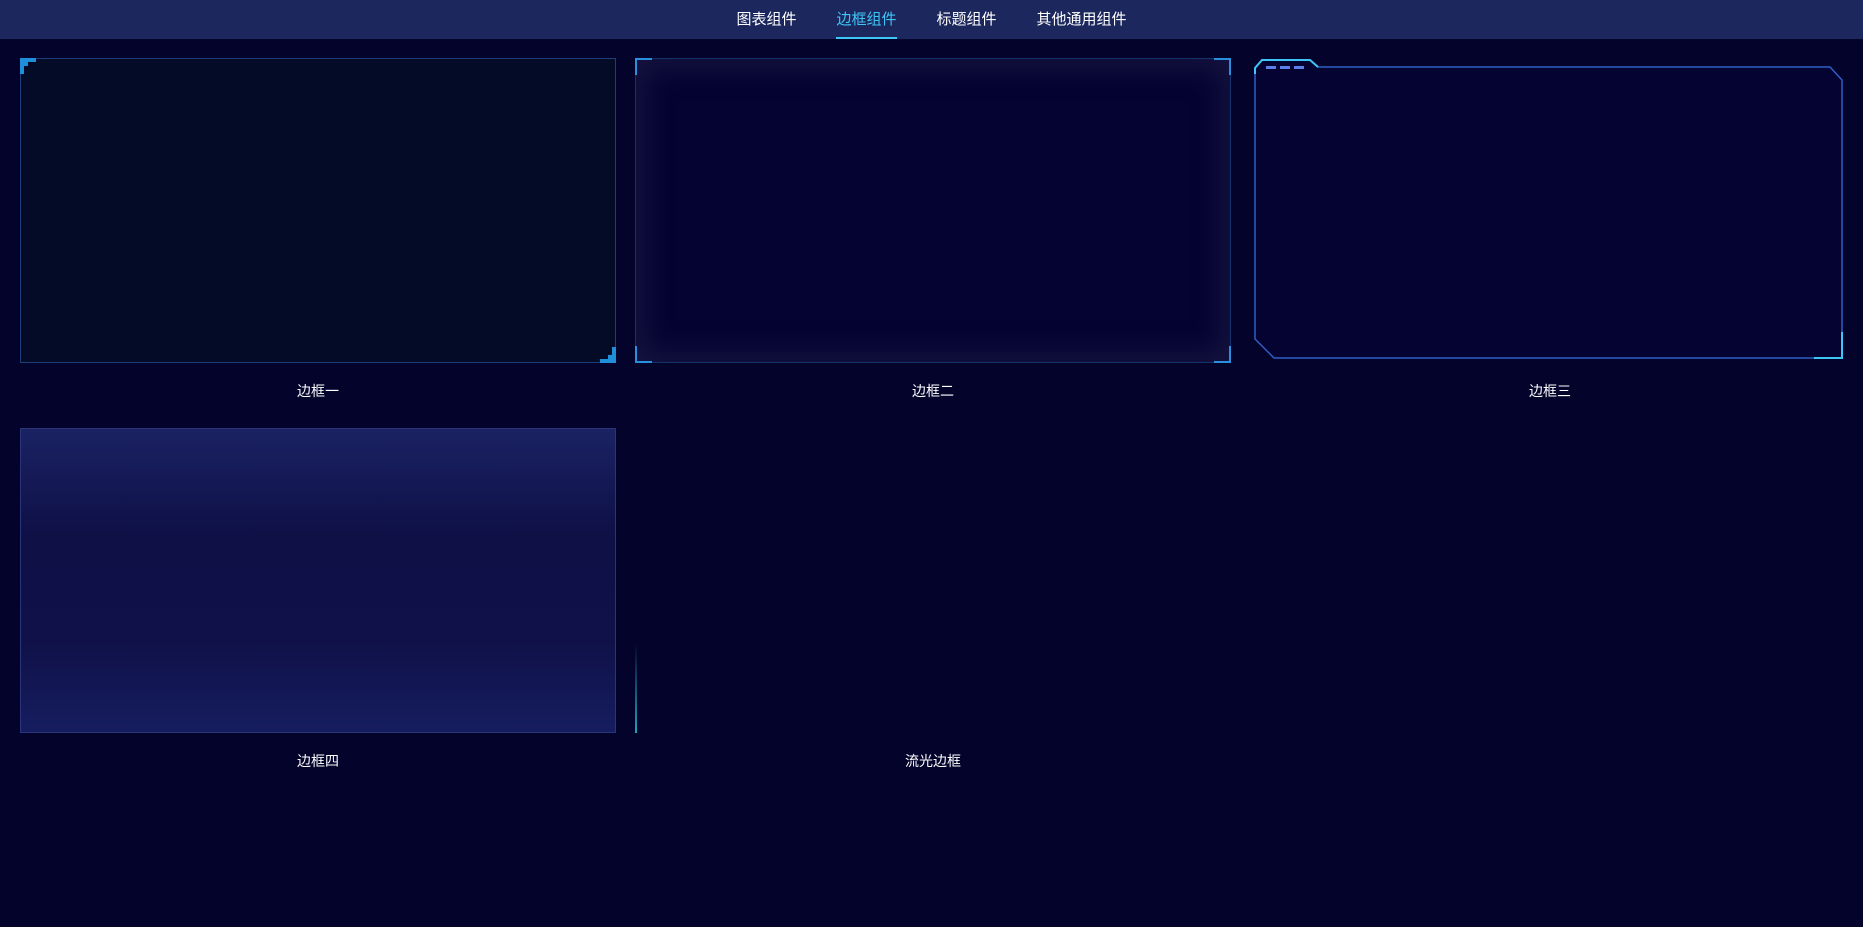 The width and height of the screenshot is (1863, 927). What do you see at coordinates (933, 580) in the screenshot?
I see `flowing-light-border-preview` at bounding box center [933, 580].